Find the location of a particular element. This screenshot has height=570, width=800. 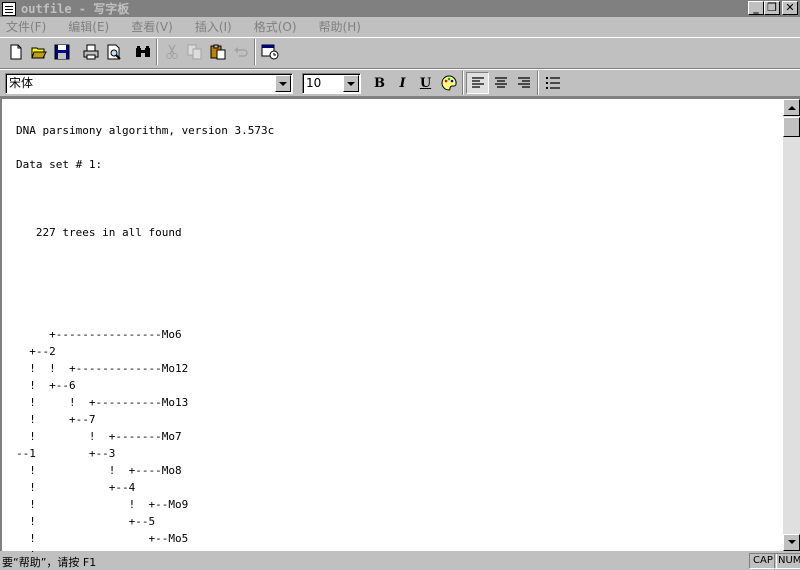

document-line: ! ! +--Mo9 is located at coordinates (102, 504).